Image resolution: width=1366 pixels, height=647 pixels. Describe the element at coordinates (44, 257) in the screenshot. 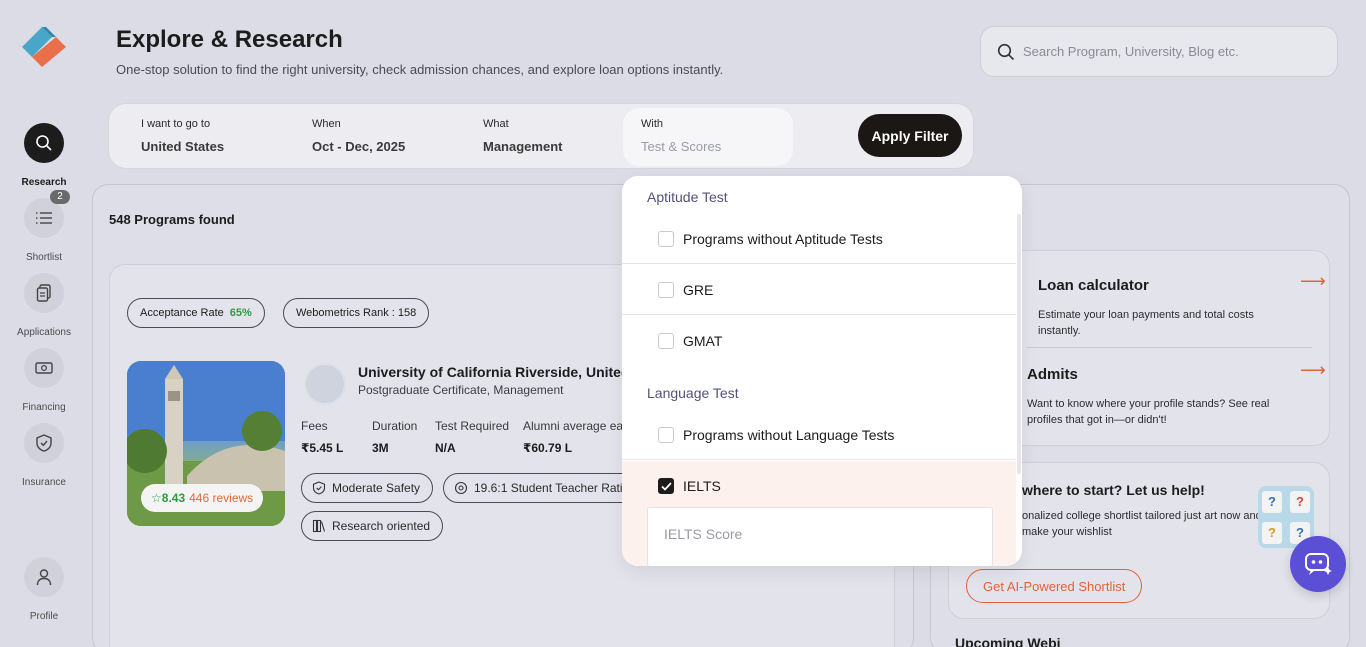

I see `sidebar-item-label: Shortlist` at that location.